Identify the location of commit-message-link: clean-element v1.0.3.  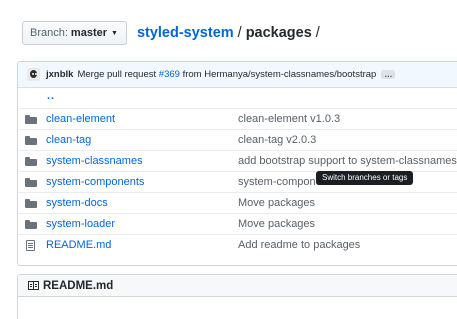
(289, 119).